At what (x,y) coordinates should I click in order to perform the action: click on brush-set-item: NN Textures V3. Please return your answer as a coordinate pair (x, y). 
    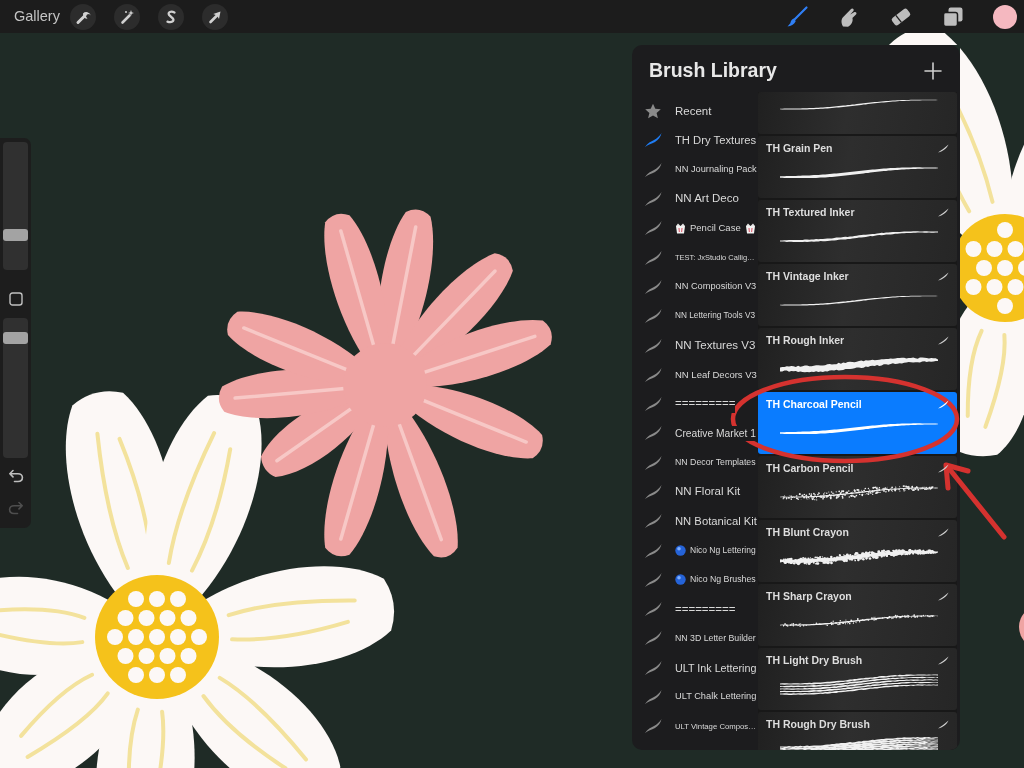
    Looking at the image, I should click on (695, 345).